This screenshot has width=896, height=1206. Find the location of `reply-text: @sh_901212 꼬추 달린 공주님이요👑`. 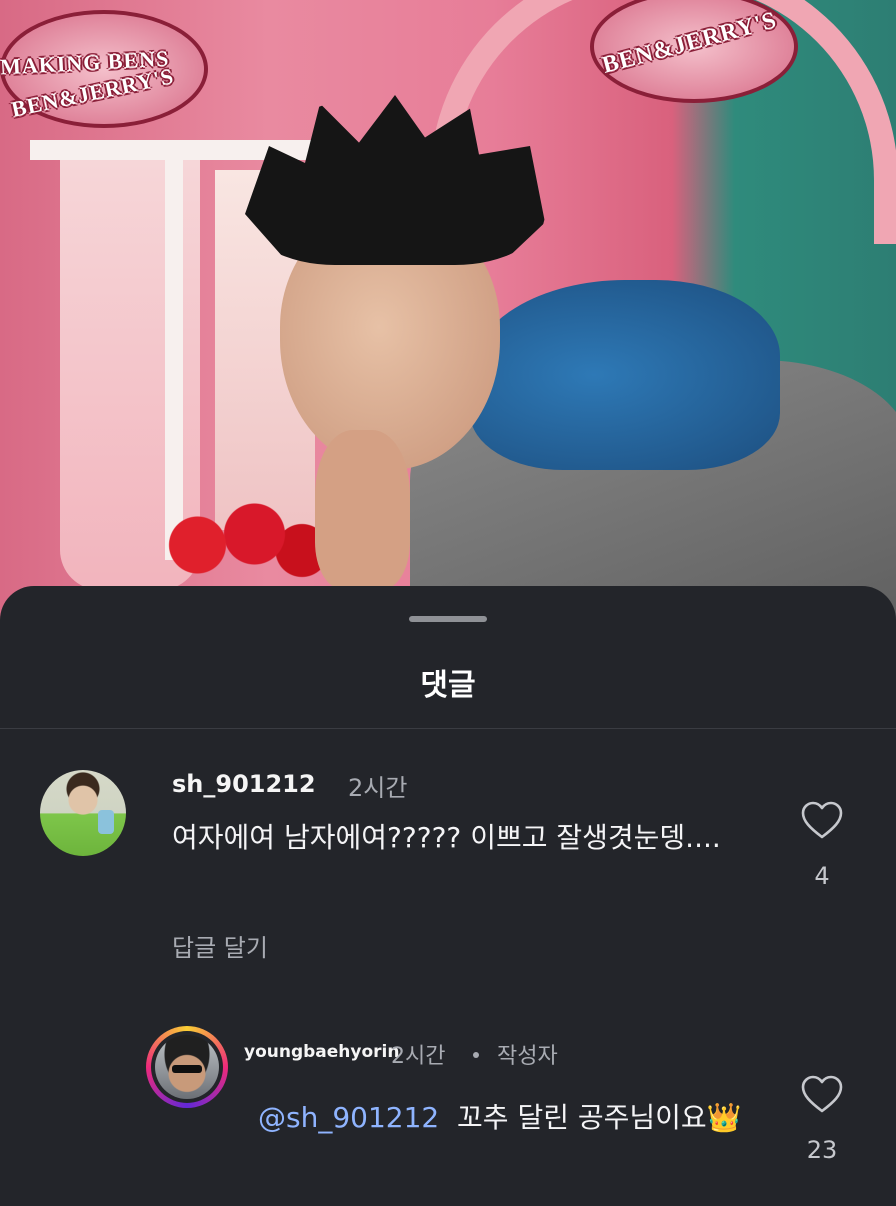

reply-text: @sh_901212 꼬추 달린 공주님이요👑 is located at coordinates (518, 1118).